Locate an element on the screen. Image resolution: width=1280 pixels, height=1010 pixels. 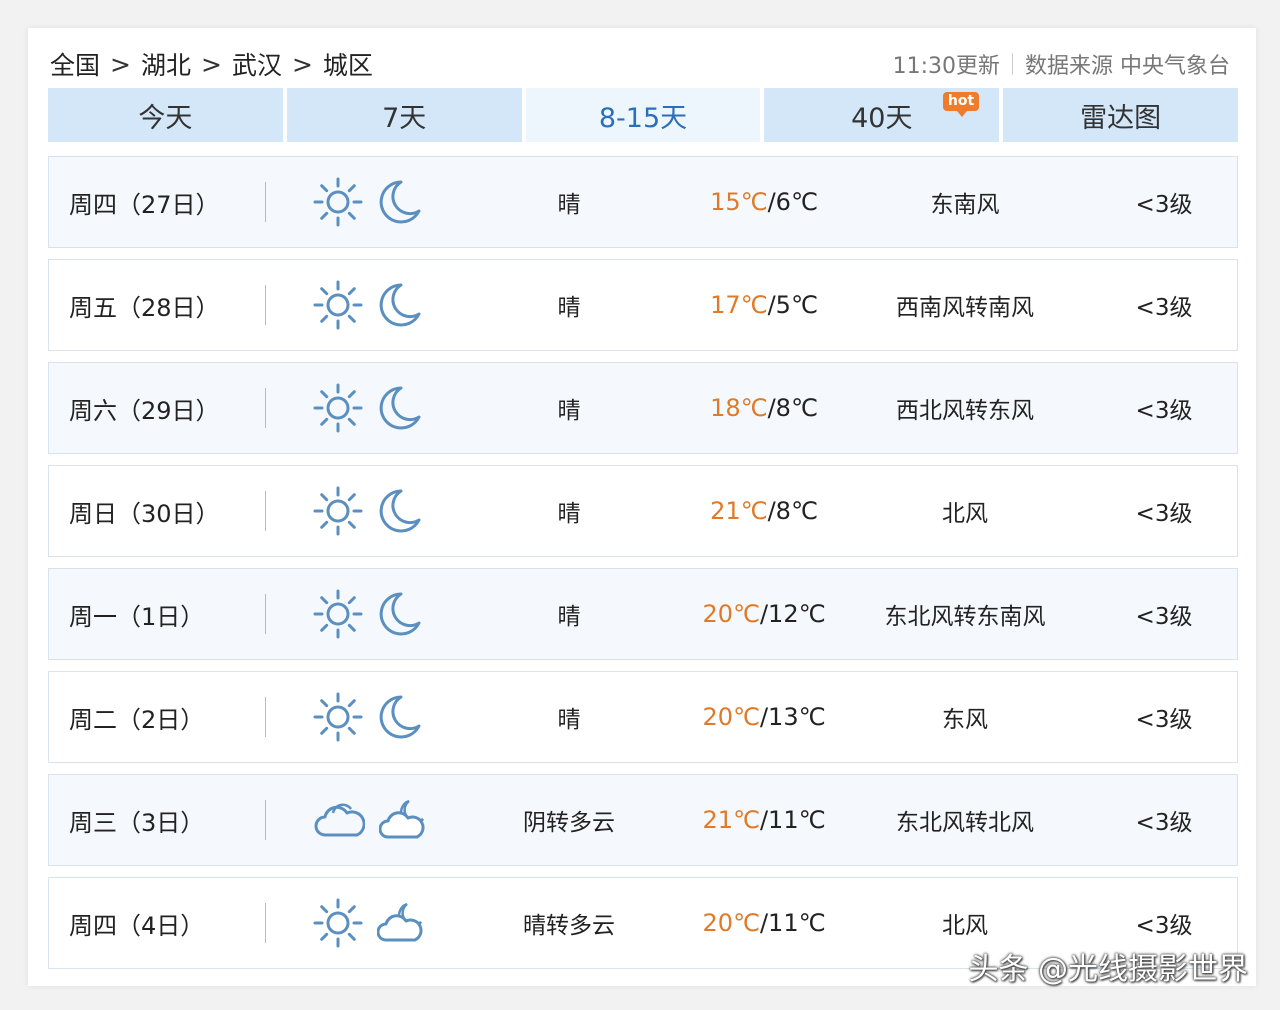
breadcrumb: 全国 > 湖北 > 武汉 > 城区 is located at coordinates (211, 64).